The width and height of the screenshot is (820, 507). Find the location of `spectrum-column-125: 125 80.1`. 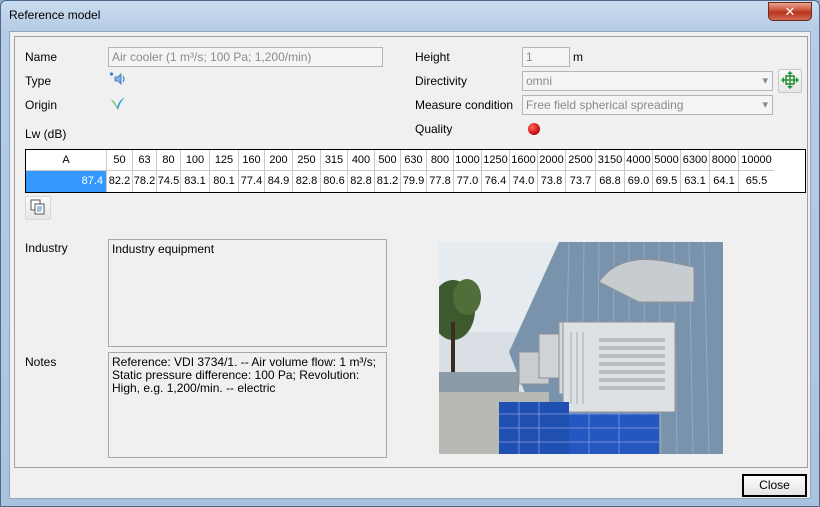

spectrum-column-125: 125 80.1 is located at coordinates (224, 171).